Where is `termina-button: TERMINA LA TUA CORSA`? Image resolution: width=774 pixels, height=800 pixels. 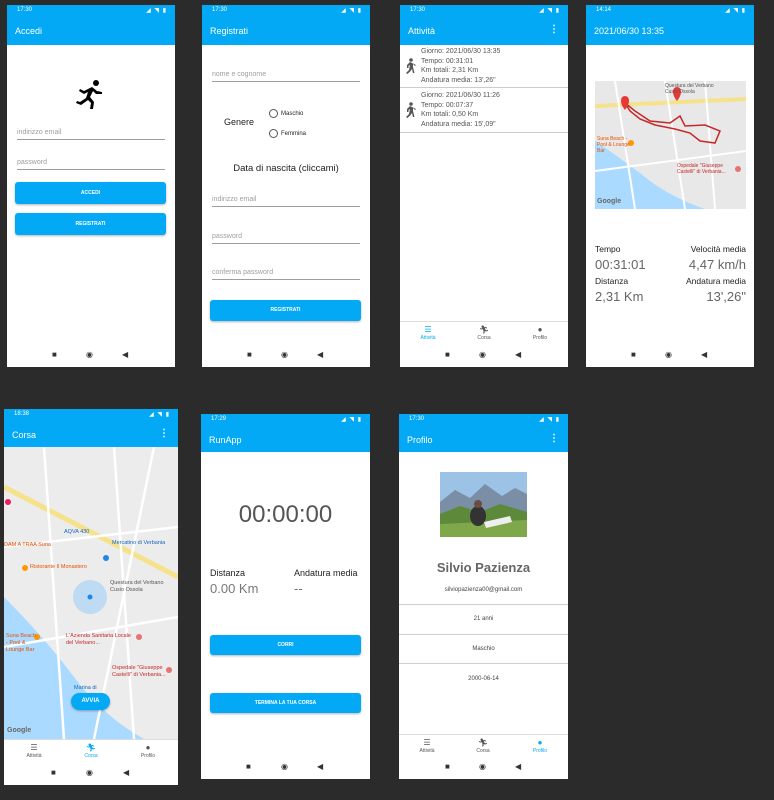 termina-button: TERMINA LA TUA CORSA is located at coordinates (285, 703).